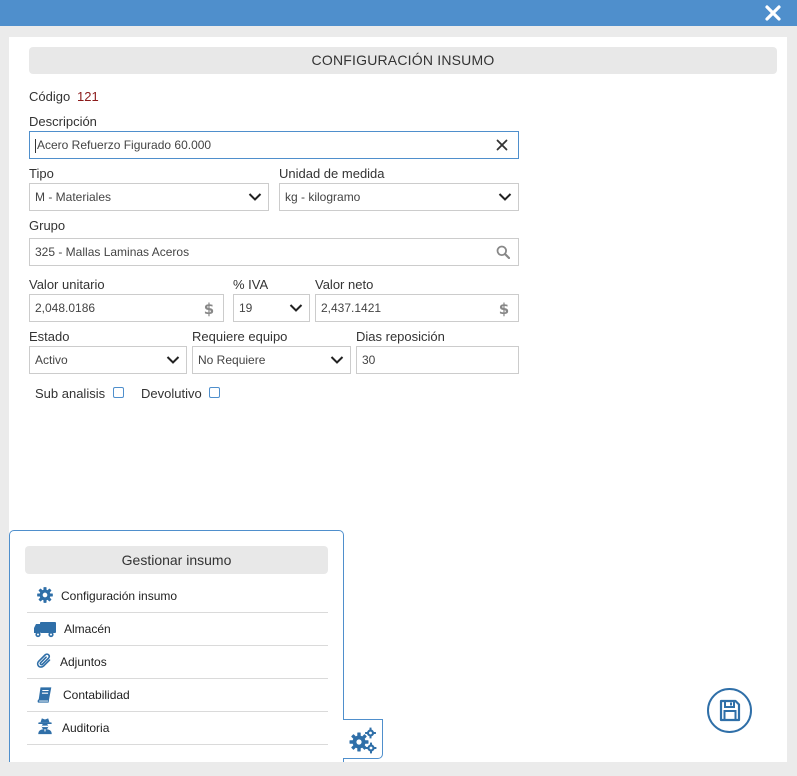  What do you see at coordinates (246, 308) in the screenshot?
I see `iva-value: 19` at bounding box center [246, 308].